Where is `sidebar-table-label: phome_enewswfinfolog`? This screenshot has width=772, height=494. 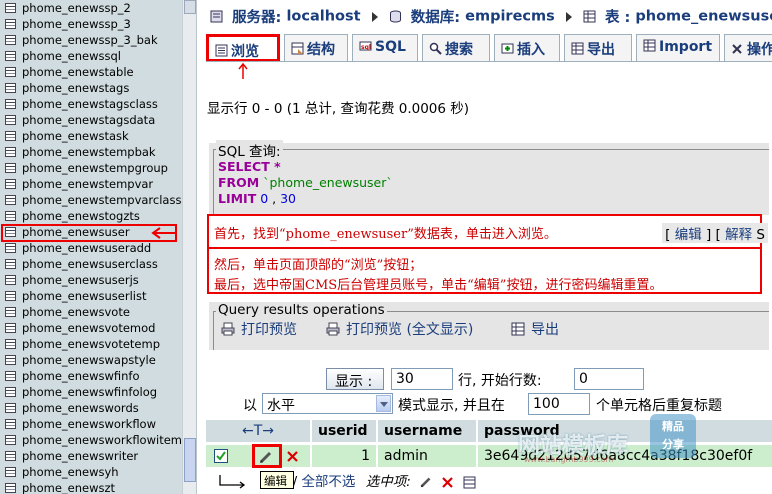 sidebar-table-label: phome_enewswfinfolog is located at coordinates (89, 392).